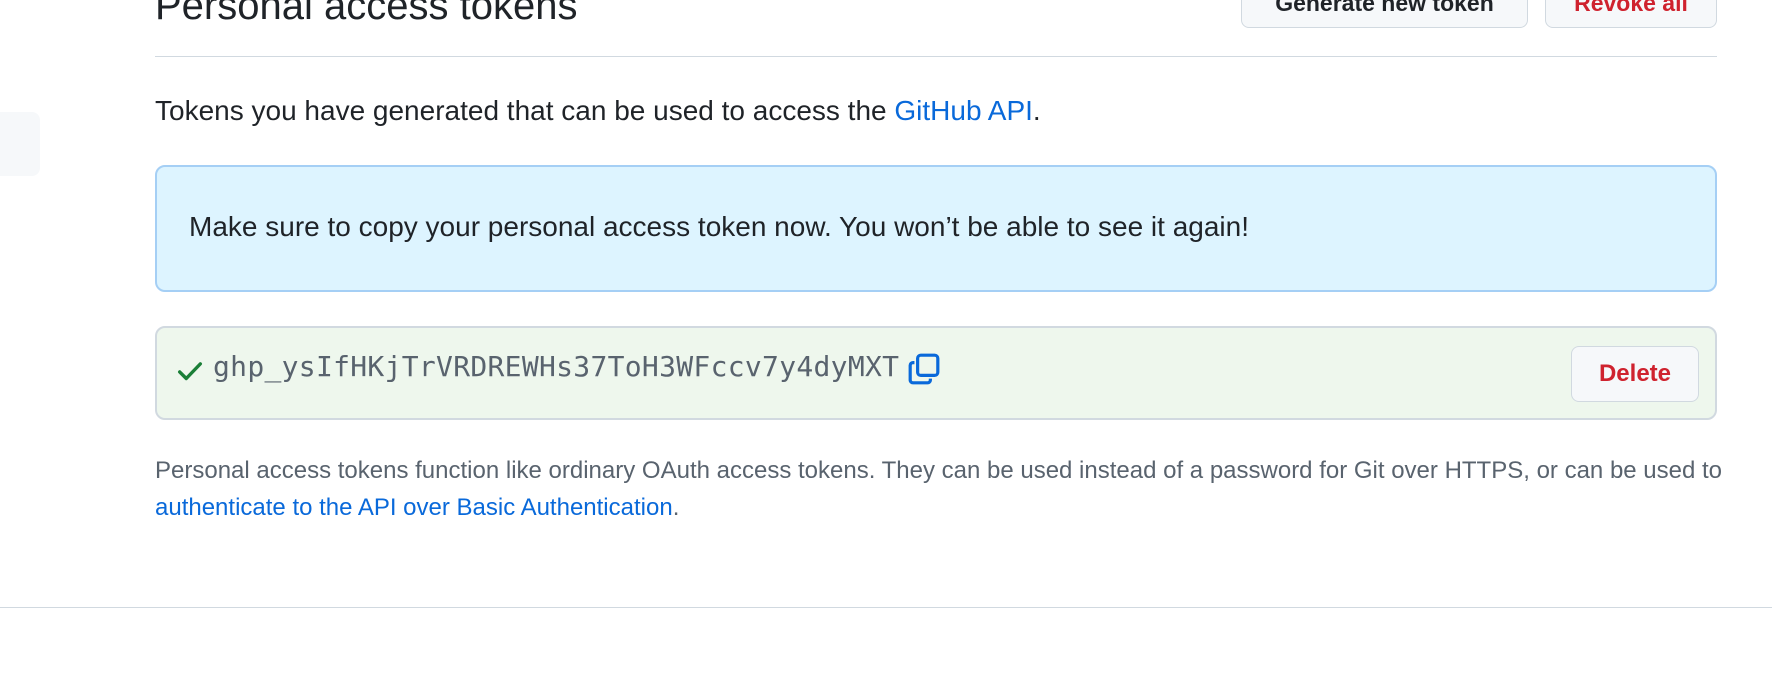 This screenshot has width=1772, height=680. Describe the element at coordinates (366, 14) in the screenshot. I see `page-title: Personal access tokens` at that location.